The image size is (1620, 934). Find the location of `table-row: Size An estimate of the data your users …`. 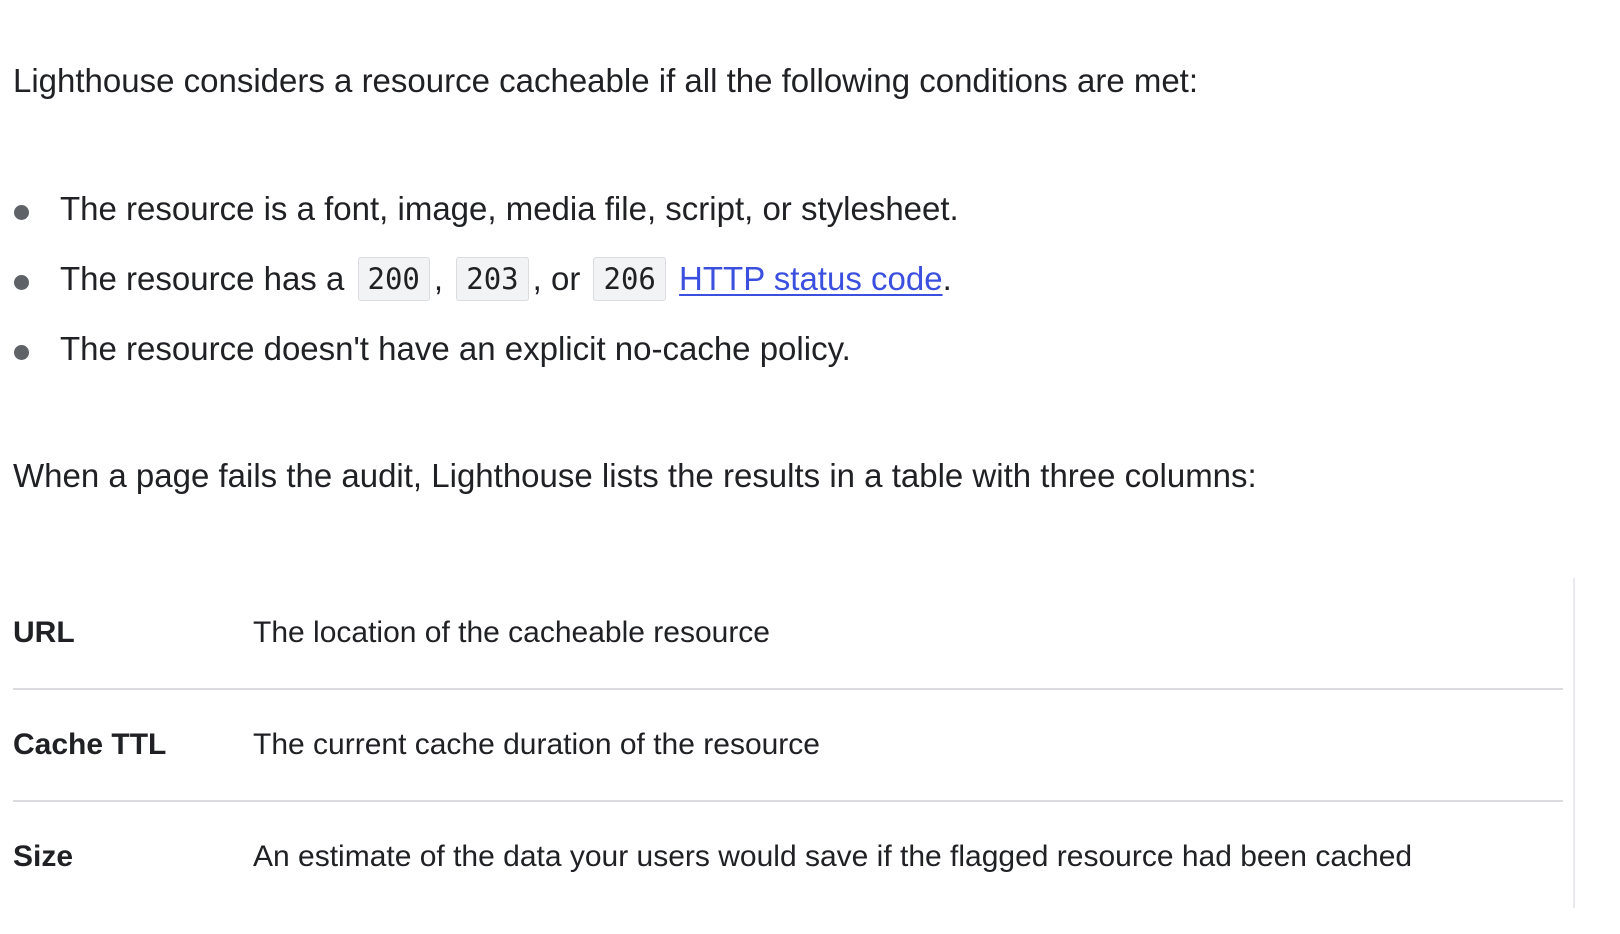

table-row: Size An estimate of the data your users … is located at coordinates (788, 857).